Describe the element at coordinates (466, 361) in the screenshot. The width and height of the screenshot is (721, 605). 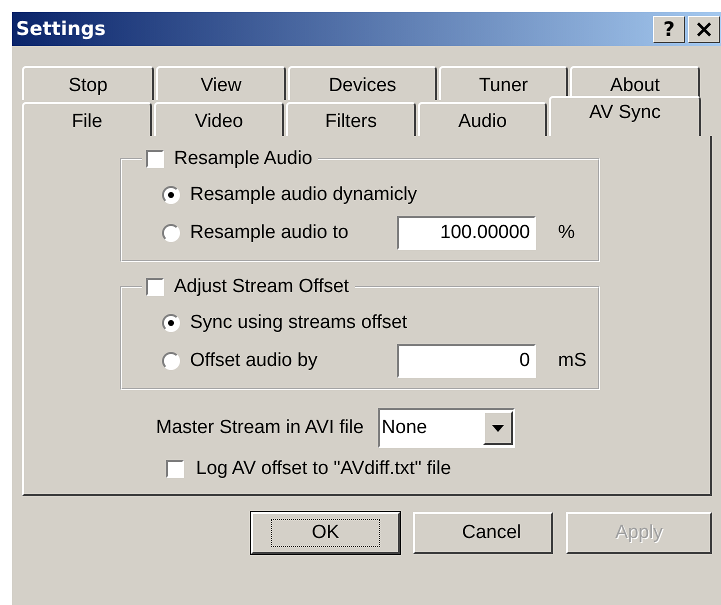
I see `input-field: 0` at that location.